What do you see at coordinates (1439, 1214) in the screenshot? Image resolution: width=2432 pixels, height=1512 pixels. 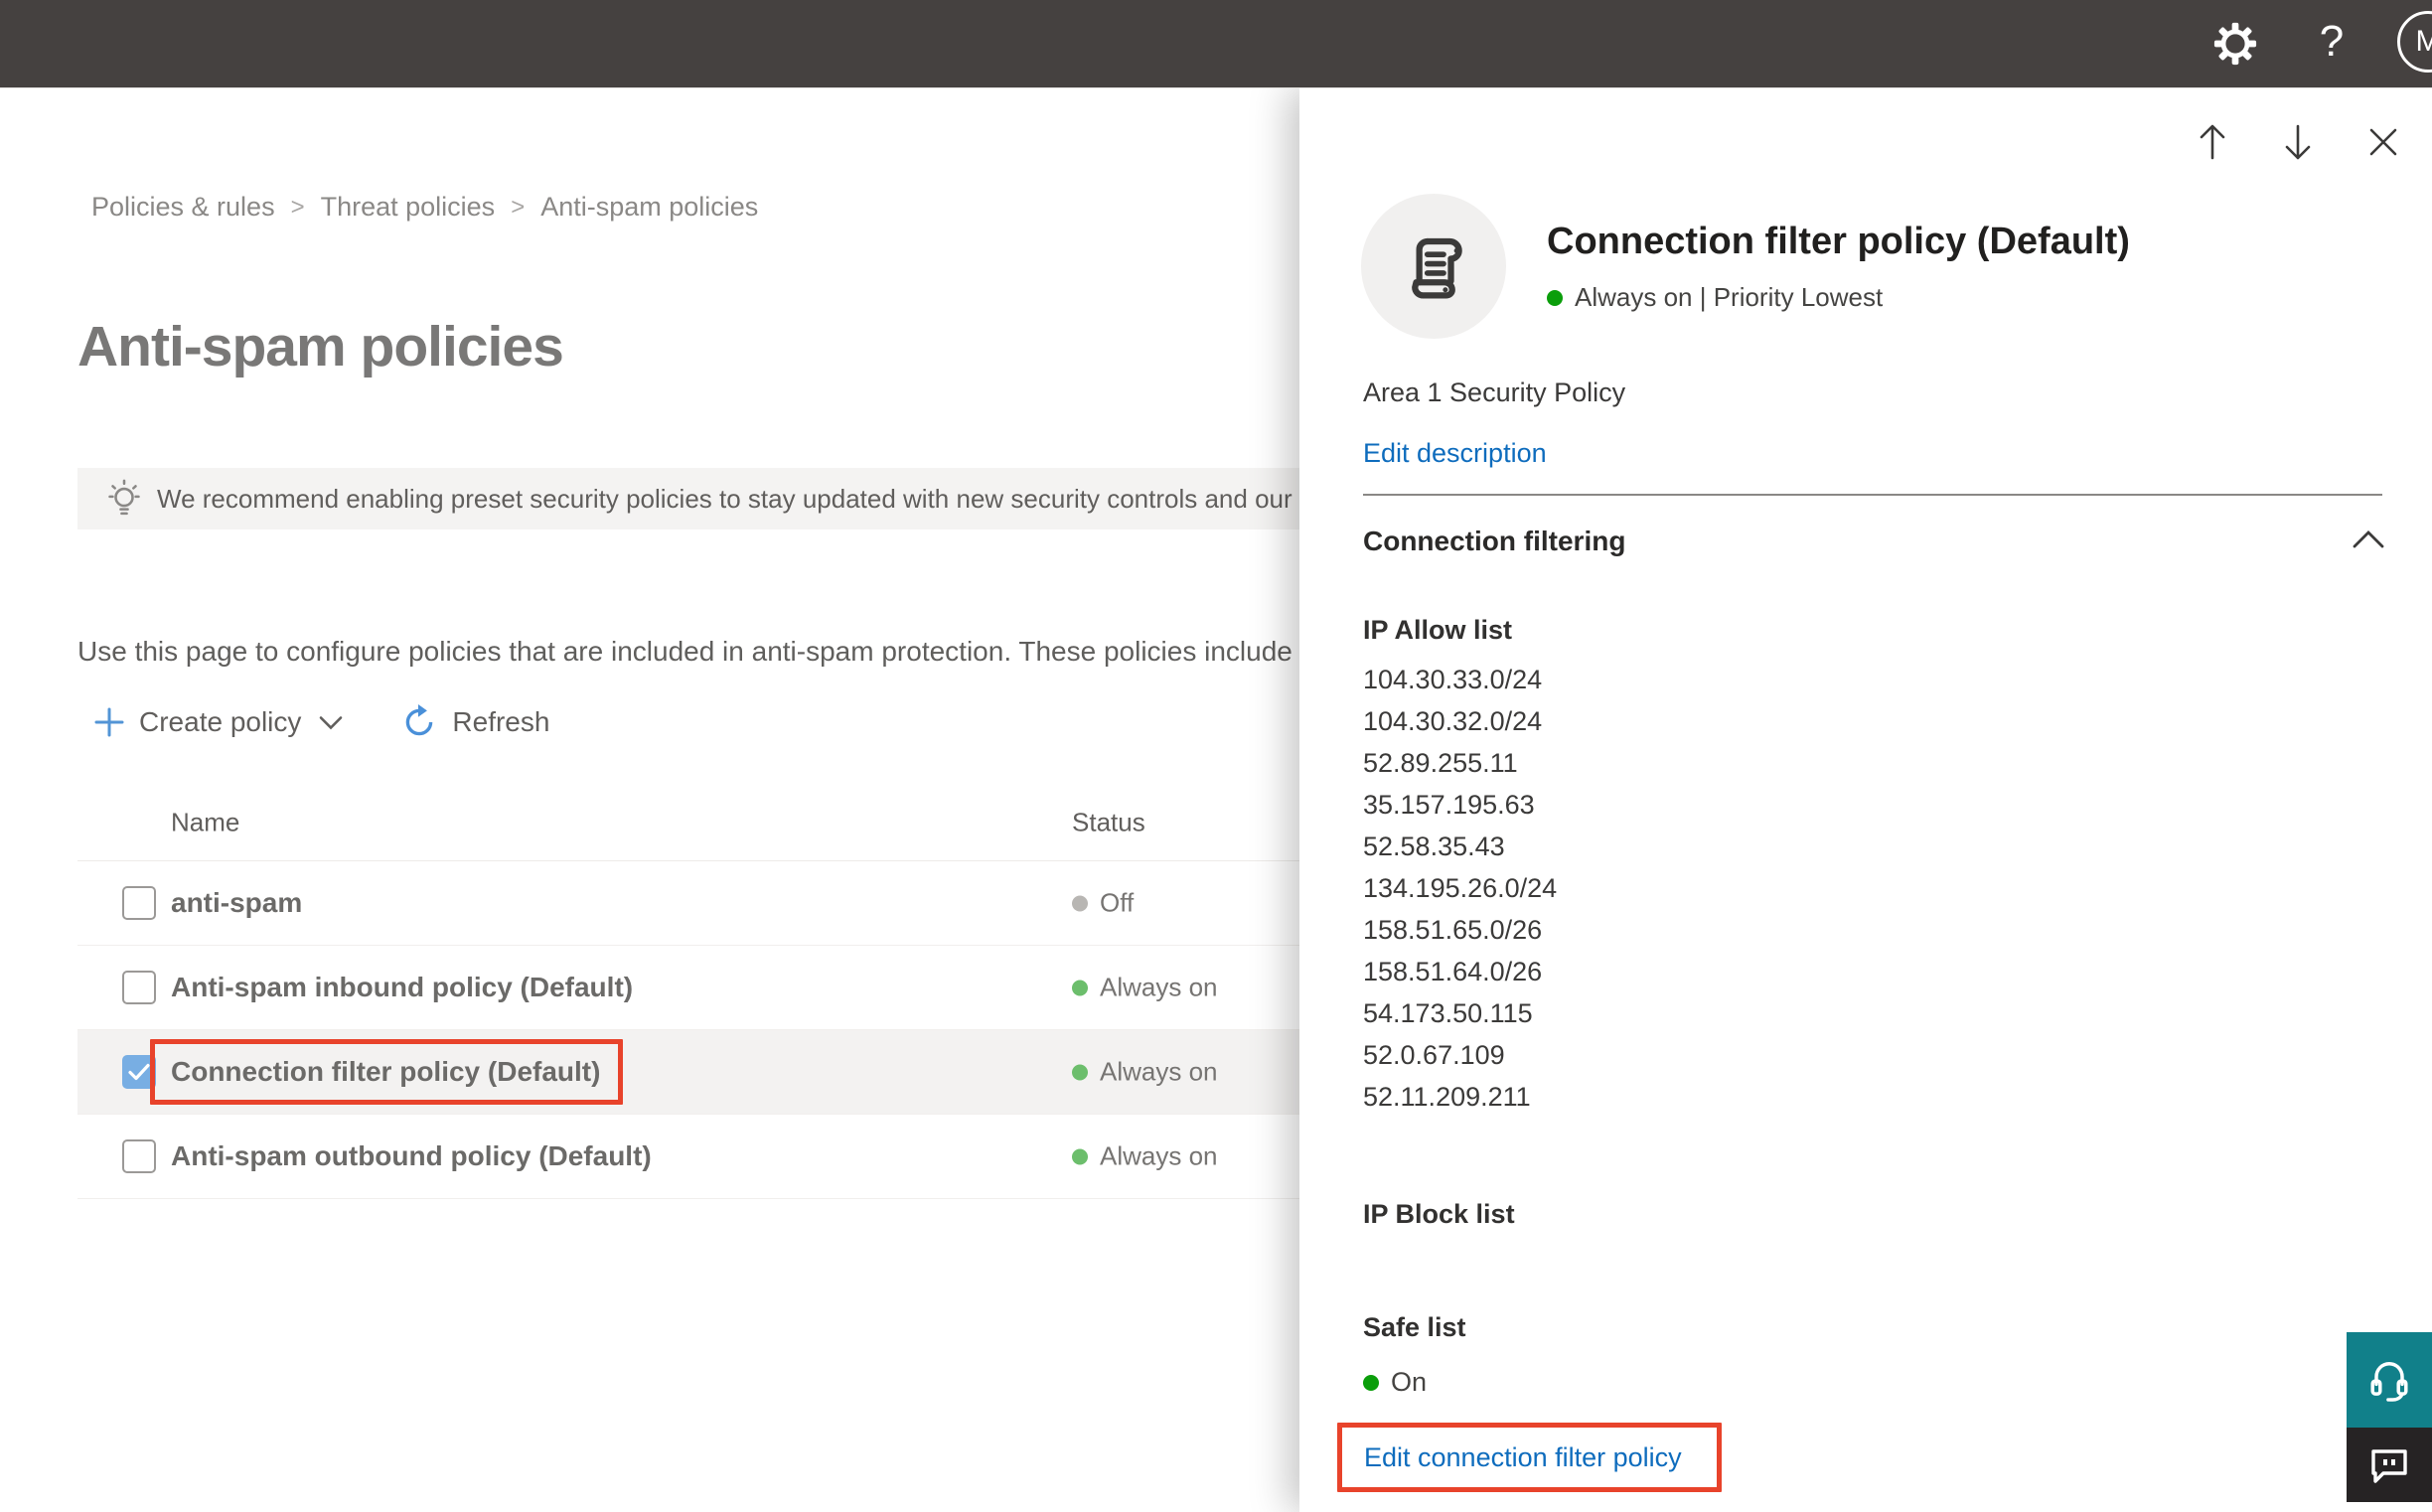 I see `ip-block-list-header: IP Block list` at bounding box center [1439, 1214].